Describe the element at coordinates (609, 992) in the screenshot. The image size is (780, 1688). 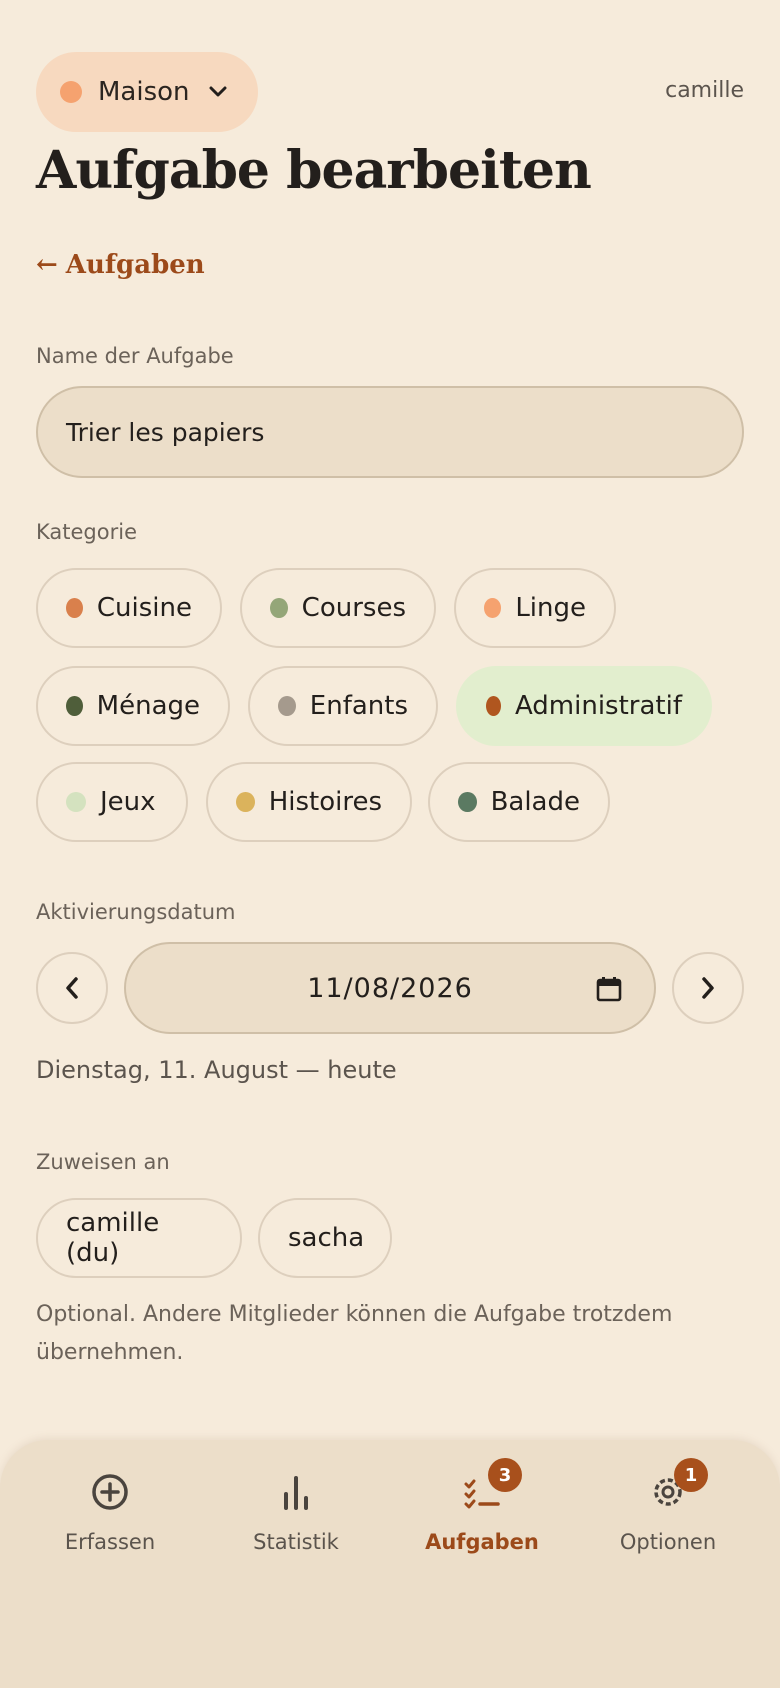
I see `calendar-icon` at that location.